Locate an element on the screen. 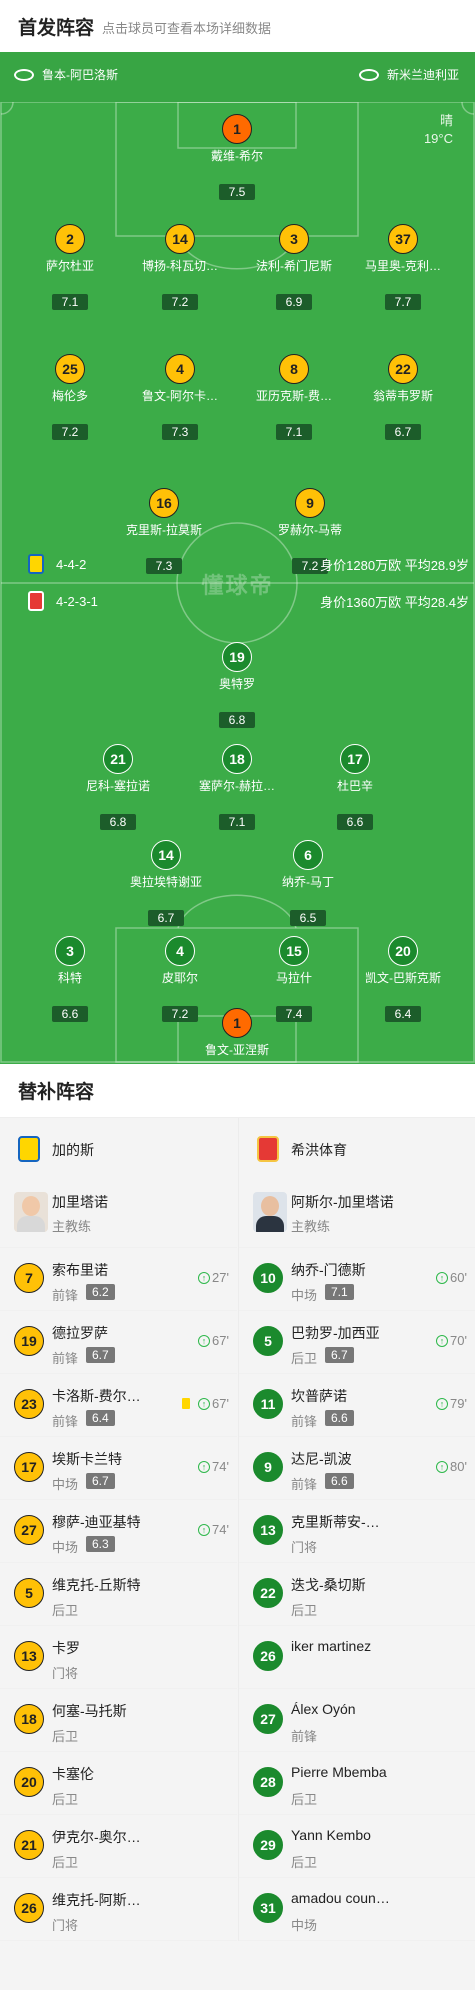 Image resolution: width=475 pixels, height=1990 pixels. shirt-number: 31 is located at coordinates (268, 1908).